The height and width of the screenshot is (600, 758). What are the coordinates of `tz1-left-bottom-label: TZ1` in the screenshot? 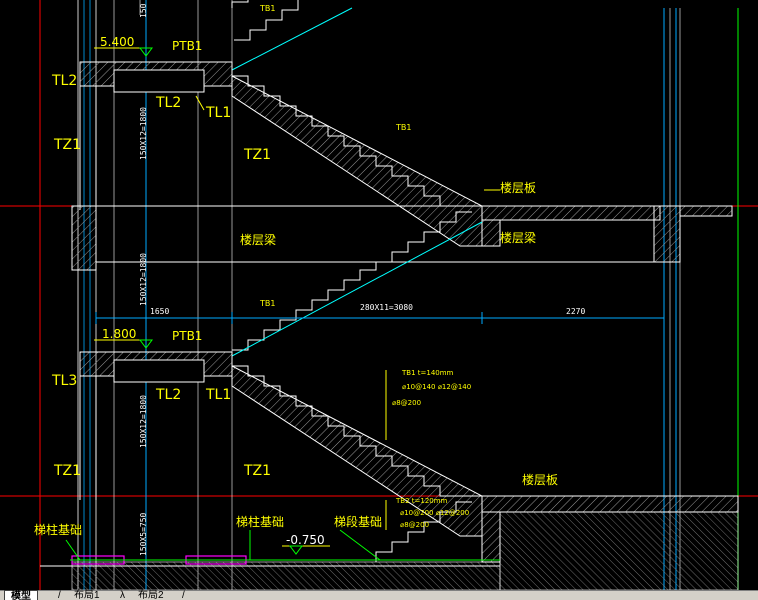 It's located at (68, 471).